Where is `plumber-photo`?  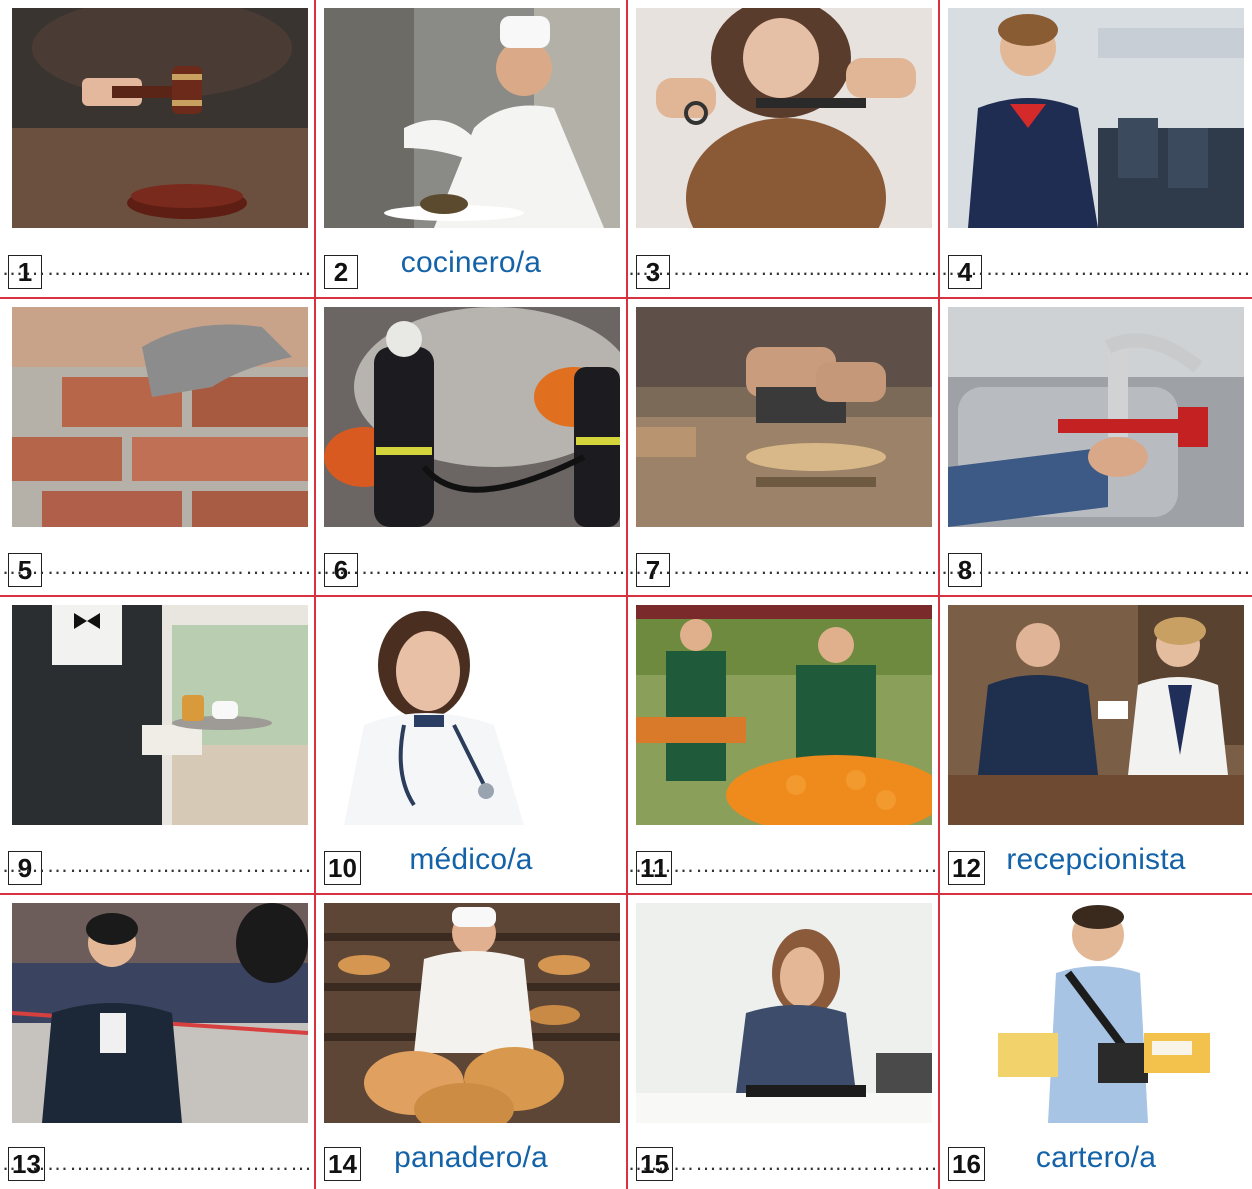
plumber-photo is located at coordinates (1096, 417).